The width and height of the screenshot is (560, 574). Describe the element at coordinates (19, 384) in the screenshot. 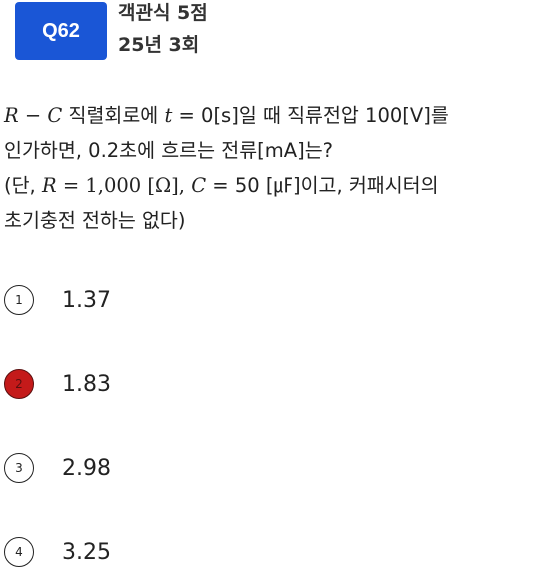

I see `option-number-2: 2` at that location.